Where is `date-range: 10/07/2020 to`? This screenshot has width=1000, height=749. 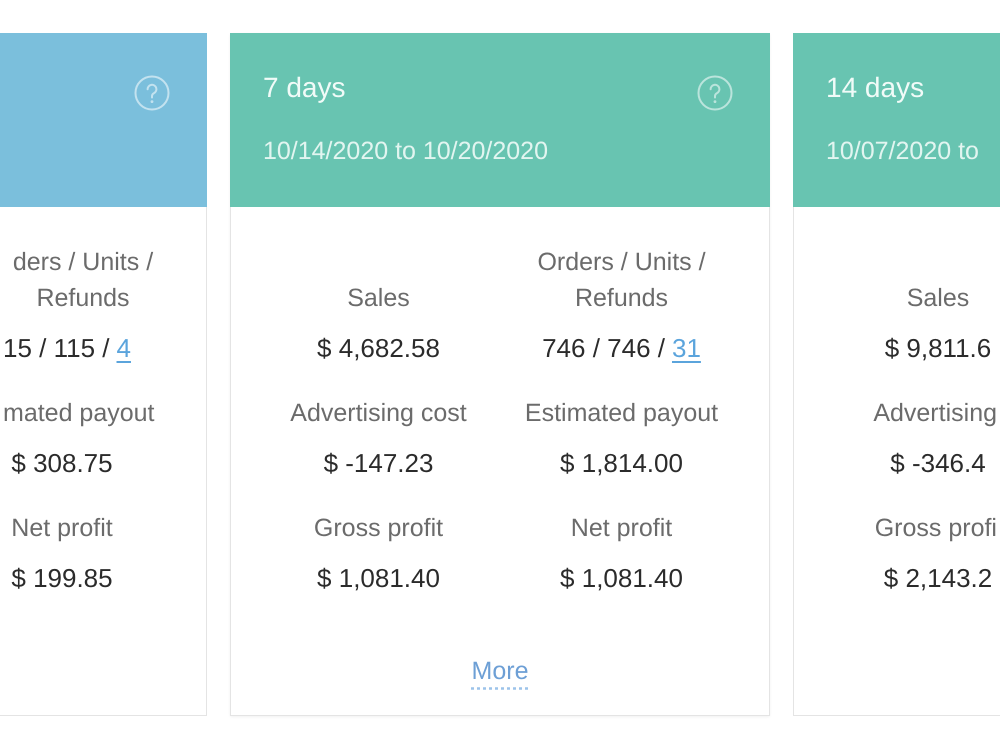
date-range: 10/07/2020 to is located at coordinates (902, 151).